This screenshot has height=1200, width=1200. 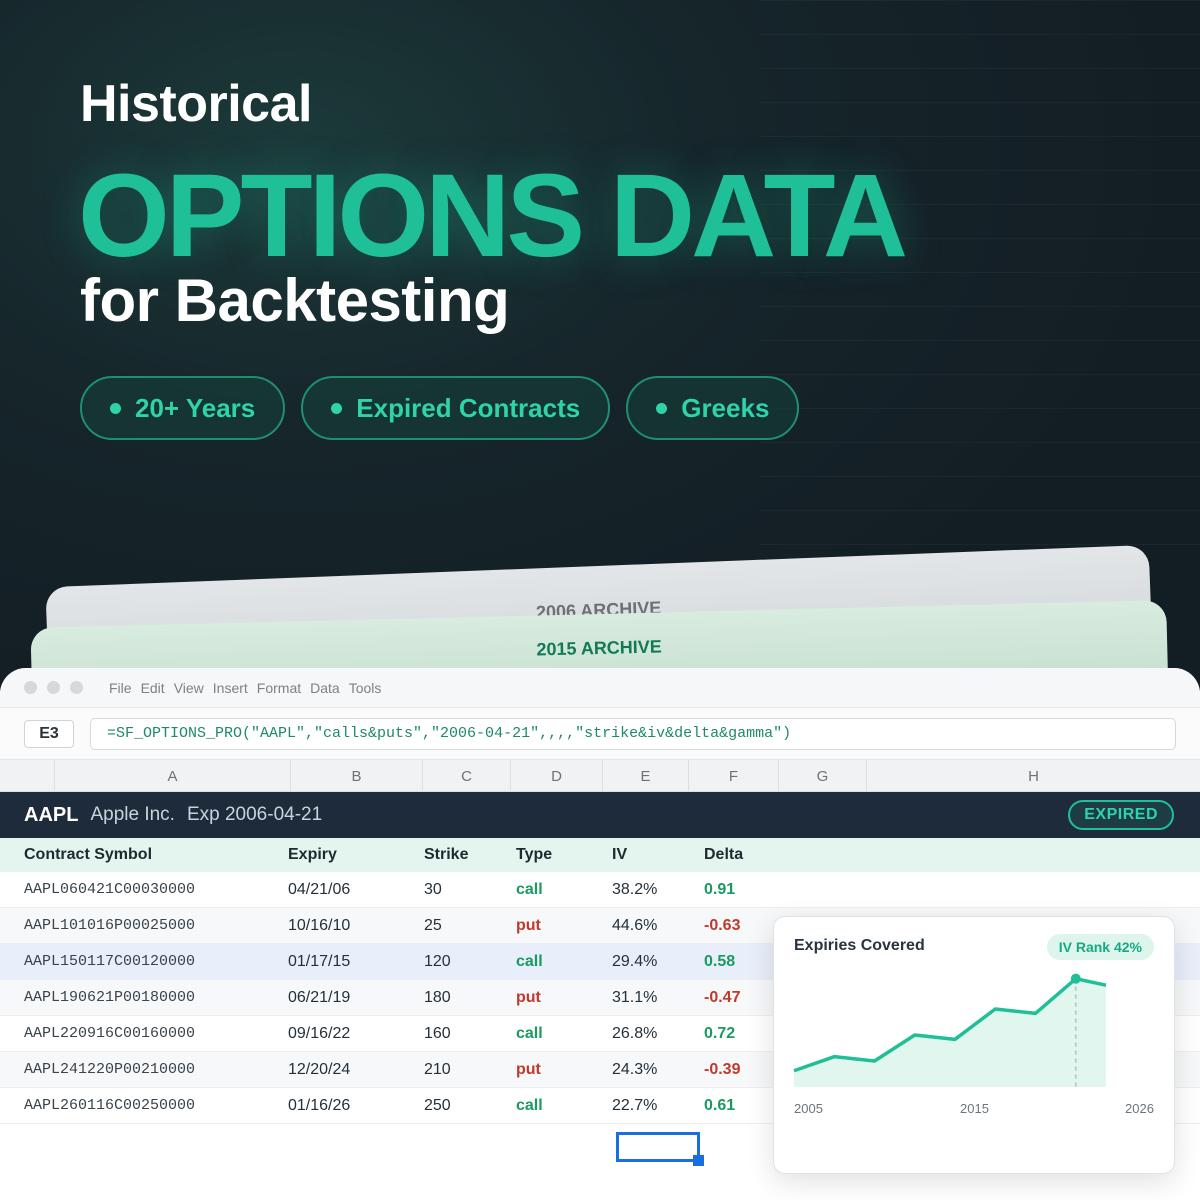 What do you see at coordinates (120, 688) in the screenshot?
I see `menu-file: File` at bounding box center [120, 688].